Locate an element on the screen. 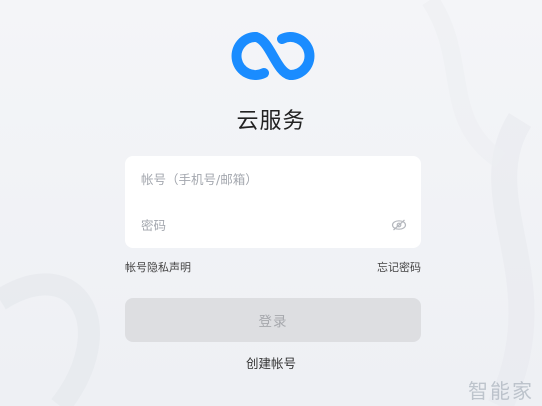 The width and height of the screenshot is (542, 406). account-field-row is located at coordinates (273, 179).